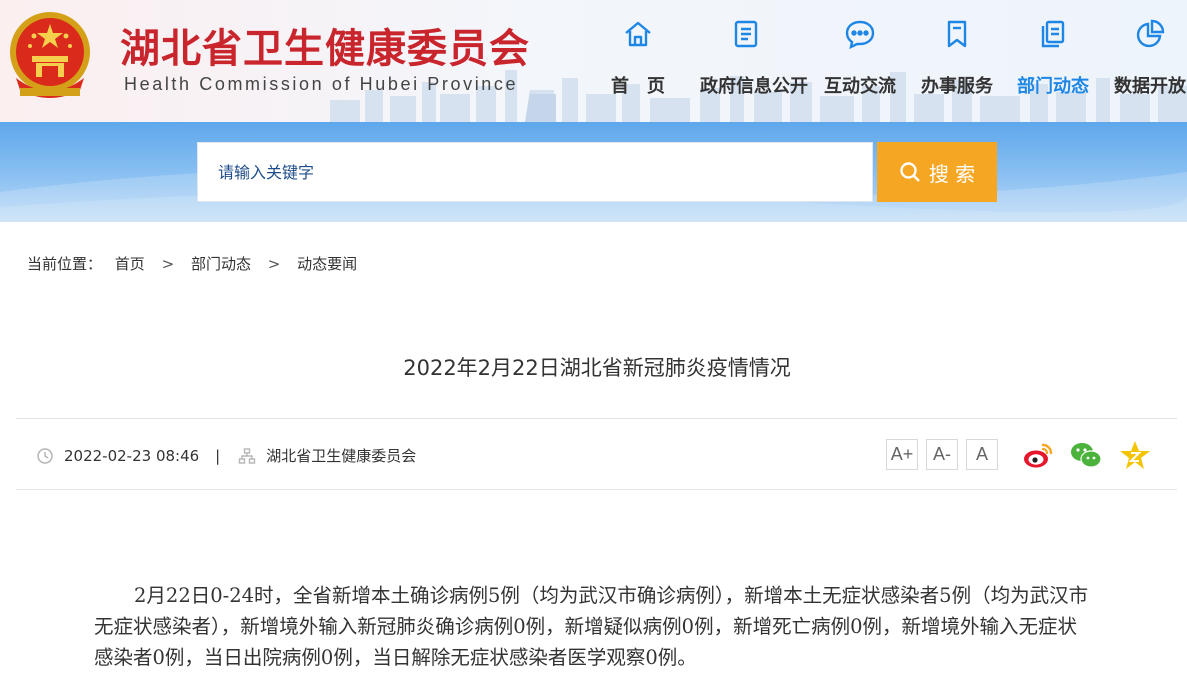 This screenshot has width=1187, height=677. I want to click on search-button-label: 搜 索, so click(952, 173).